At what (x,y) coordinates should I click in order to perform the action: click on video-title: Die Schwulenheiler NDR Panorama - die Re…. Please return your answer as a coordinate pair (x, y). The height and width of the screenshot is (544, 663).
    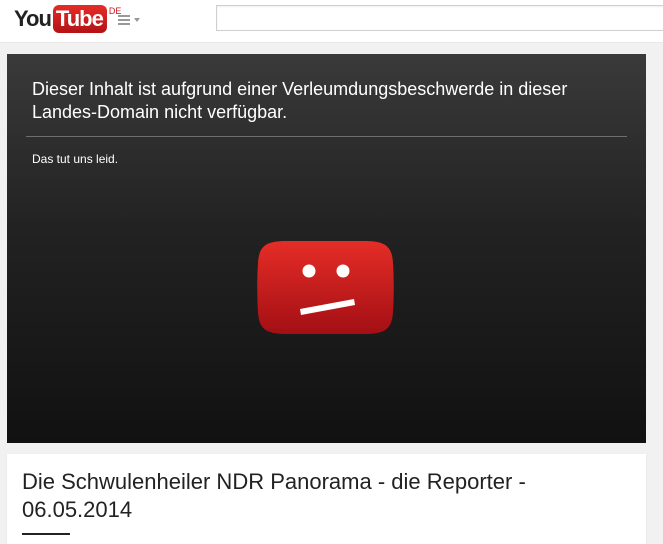
    Looking at the image, I should click on (274, 495).